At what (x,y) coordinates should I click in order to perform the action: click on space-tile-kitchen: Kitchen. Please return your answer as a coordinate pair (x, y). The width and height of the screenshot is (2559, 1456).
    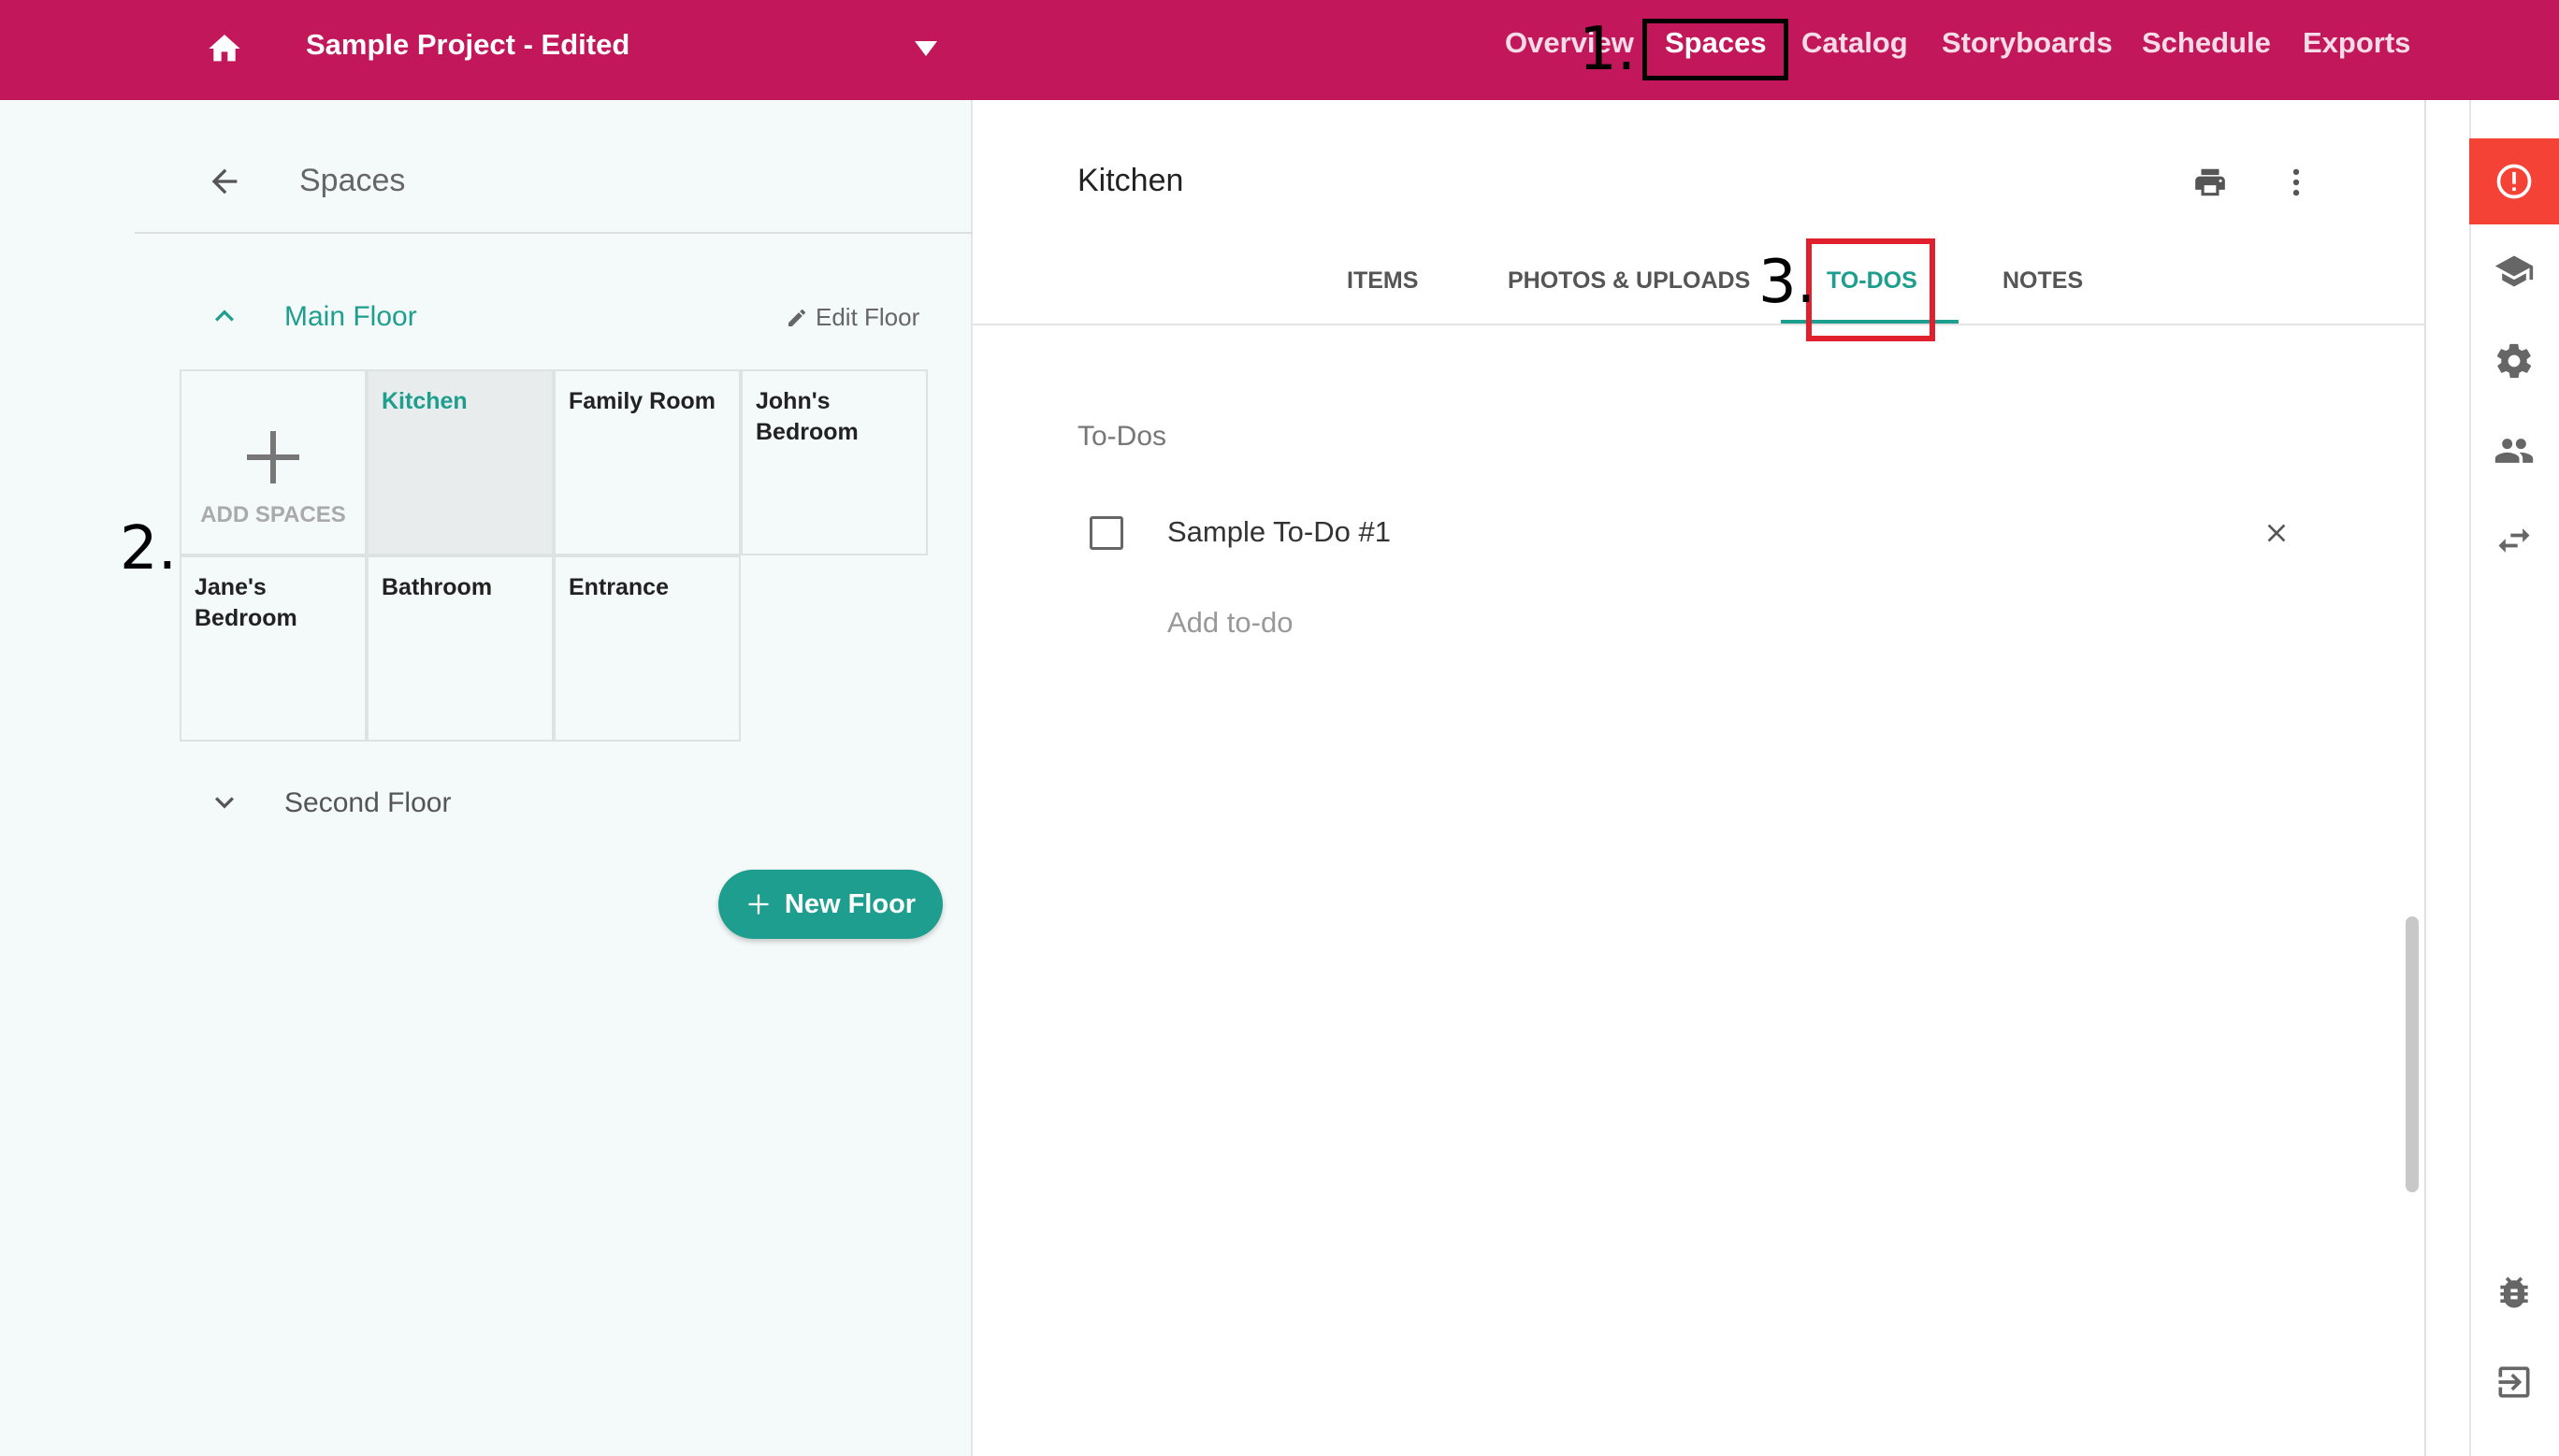
    Looking at the image, I should click on (461, 462).